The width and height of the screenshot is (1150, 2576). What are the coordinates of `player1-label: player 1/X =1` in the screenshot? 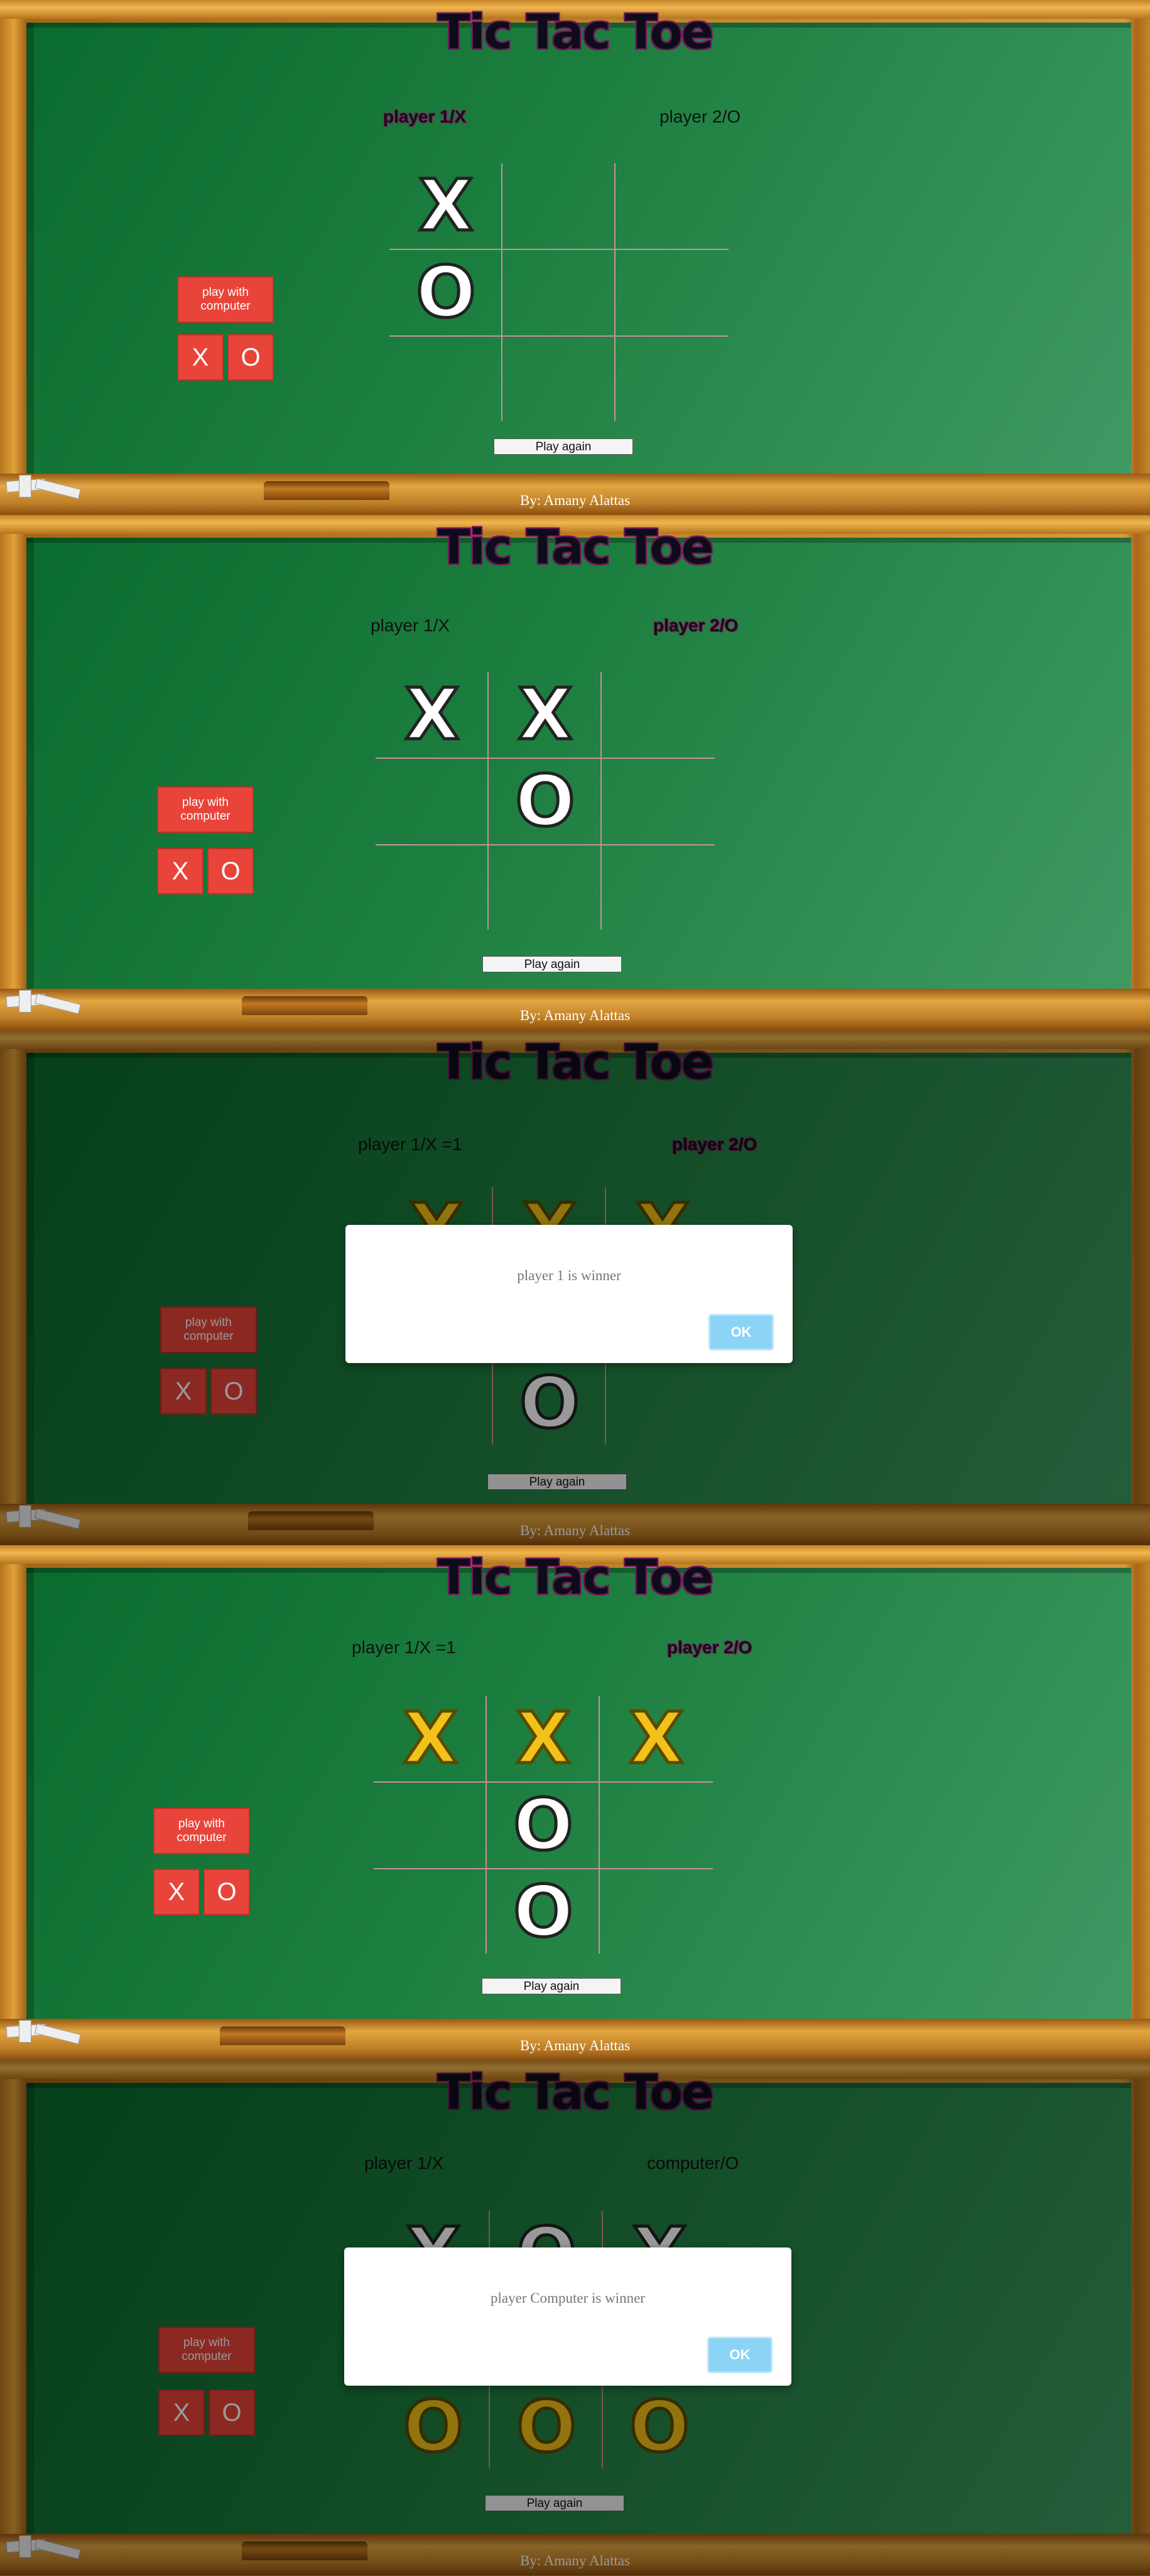 It's located at (404, 1647).